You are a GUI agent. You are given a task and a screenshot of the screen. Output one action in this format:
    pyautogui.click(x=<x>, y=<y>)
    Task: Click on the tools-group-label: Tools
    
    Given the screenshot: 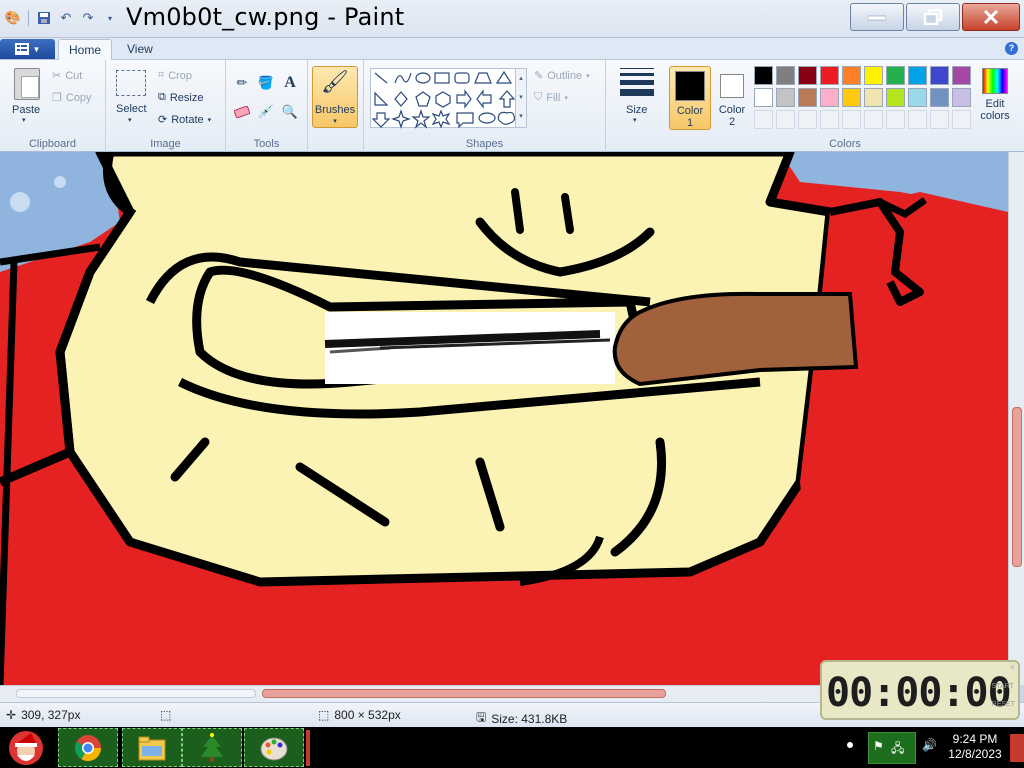 What is the action you would take?
    pyautogui.click(x=266, y=144)
    